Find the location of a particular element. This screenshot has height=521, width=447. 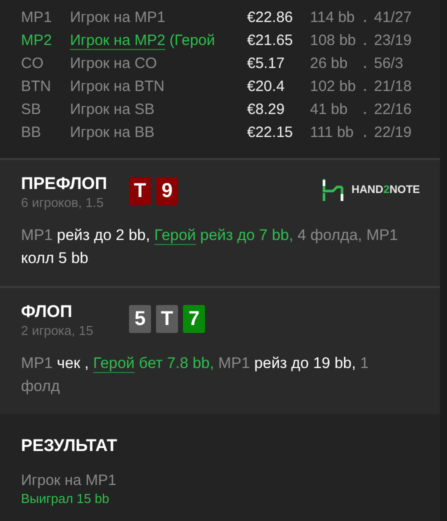

action-summary: MP1 чек , Герой бет 7.8 bb, MP1 рейз до 19 bb, 1 фолд is located at coordinates (195, 375).